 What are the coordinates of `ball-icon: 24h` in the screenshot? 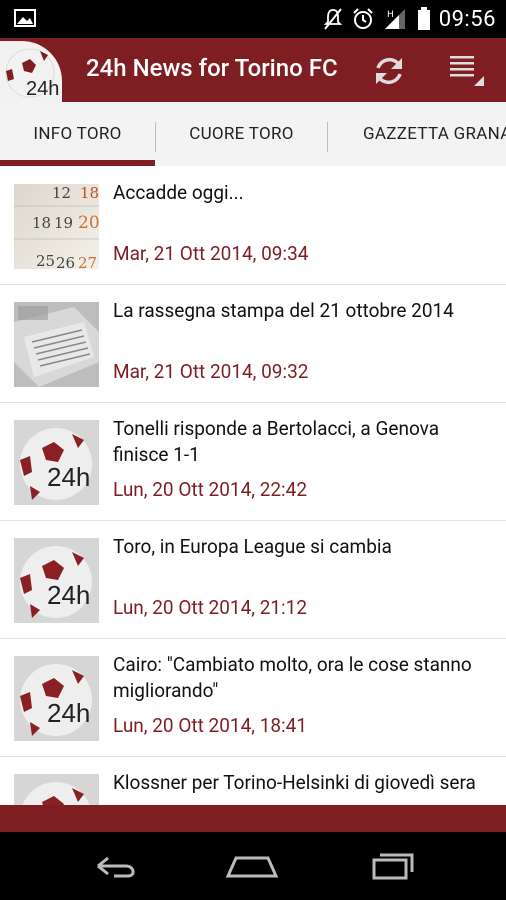 It's located at (32, 74).